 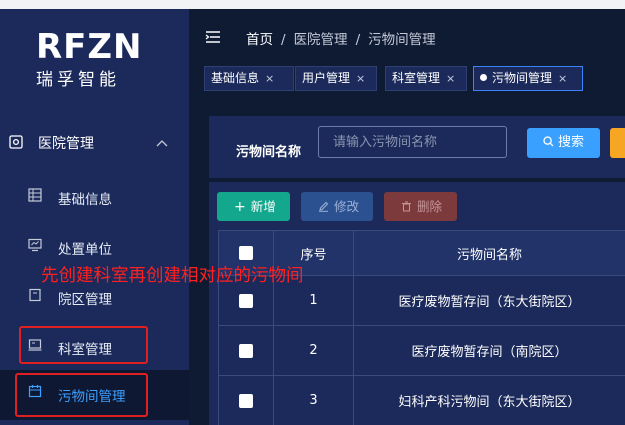 What do you see at coordinates (81, 395) in the screenshot?
I see `highlight-box-waste-room` at bounding box center [81, 395].